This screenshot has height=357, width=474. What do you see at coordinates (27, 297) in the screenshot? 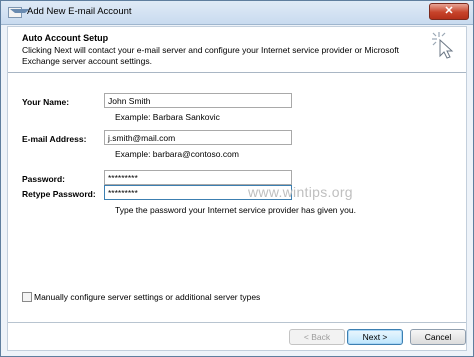
I see `manual-config-checkbox` at bounding box center [27, 297].